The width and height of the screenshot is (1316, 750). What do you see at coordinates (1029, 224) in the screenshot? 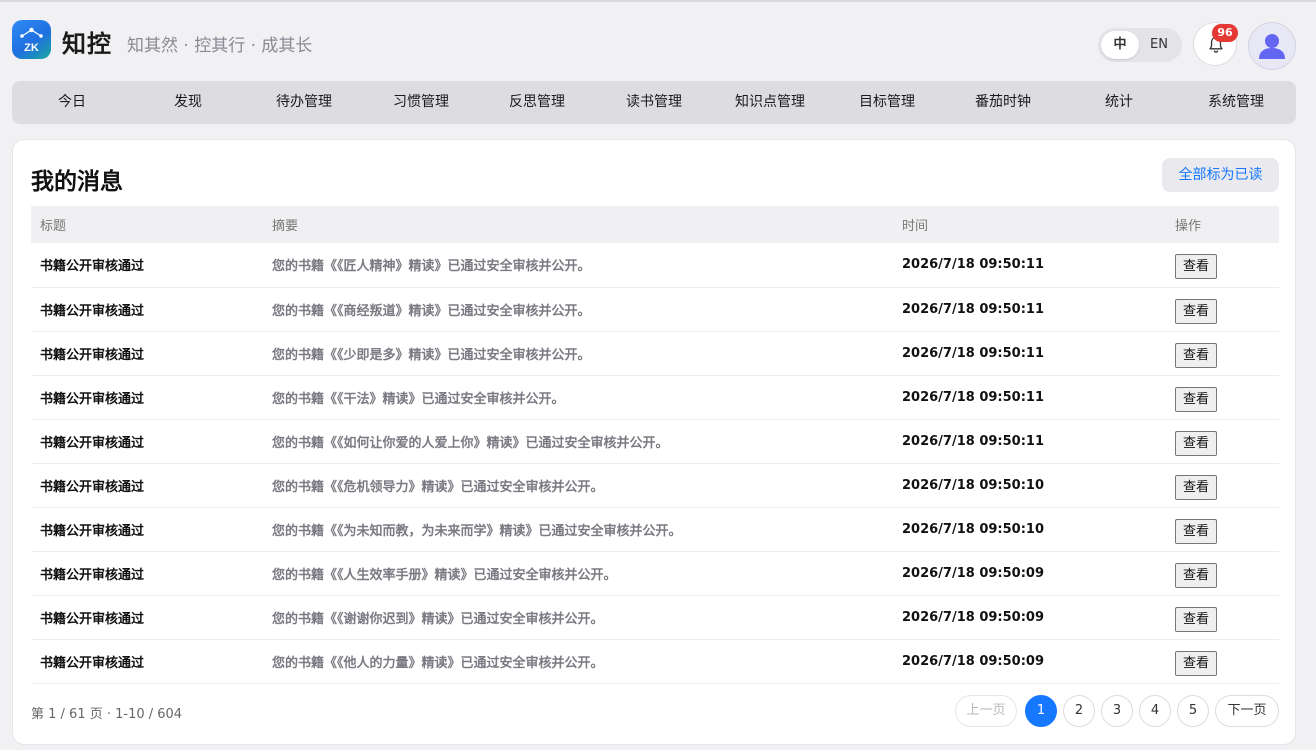
I see `column-header-time: 时间` at bounding box center [1029, 224].